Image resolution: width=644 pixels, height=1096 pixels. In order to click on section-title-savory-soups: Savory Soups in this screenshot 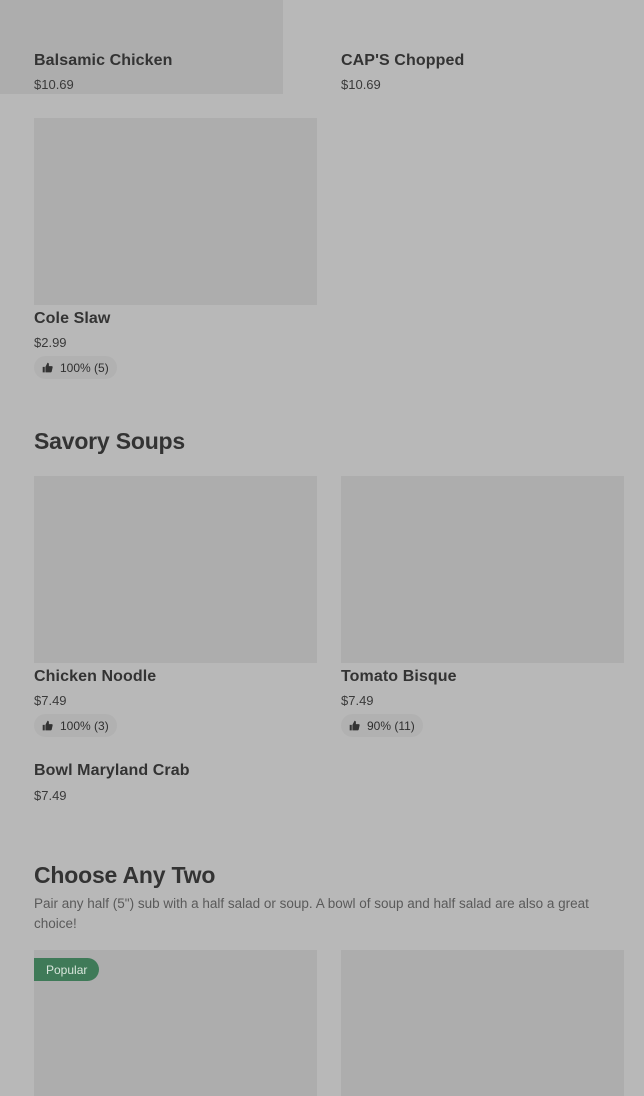, I will do `click(109, 441)`.